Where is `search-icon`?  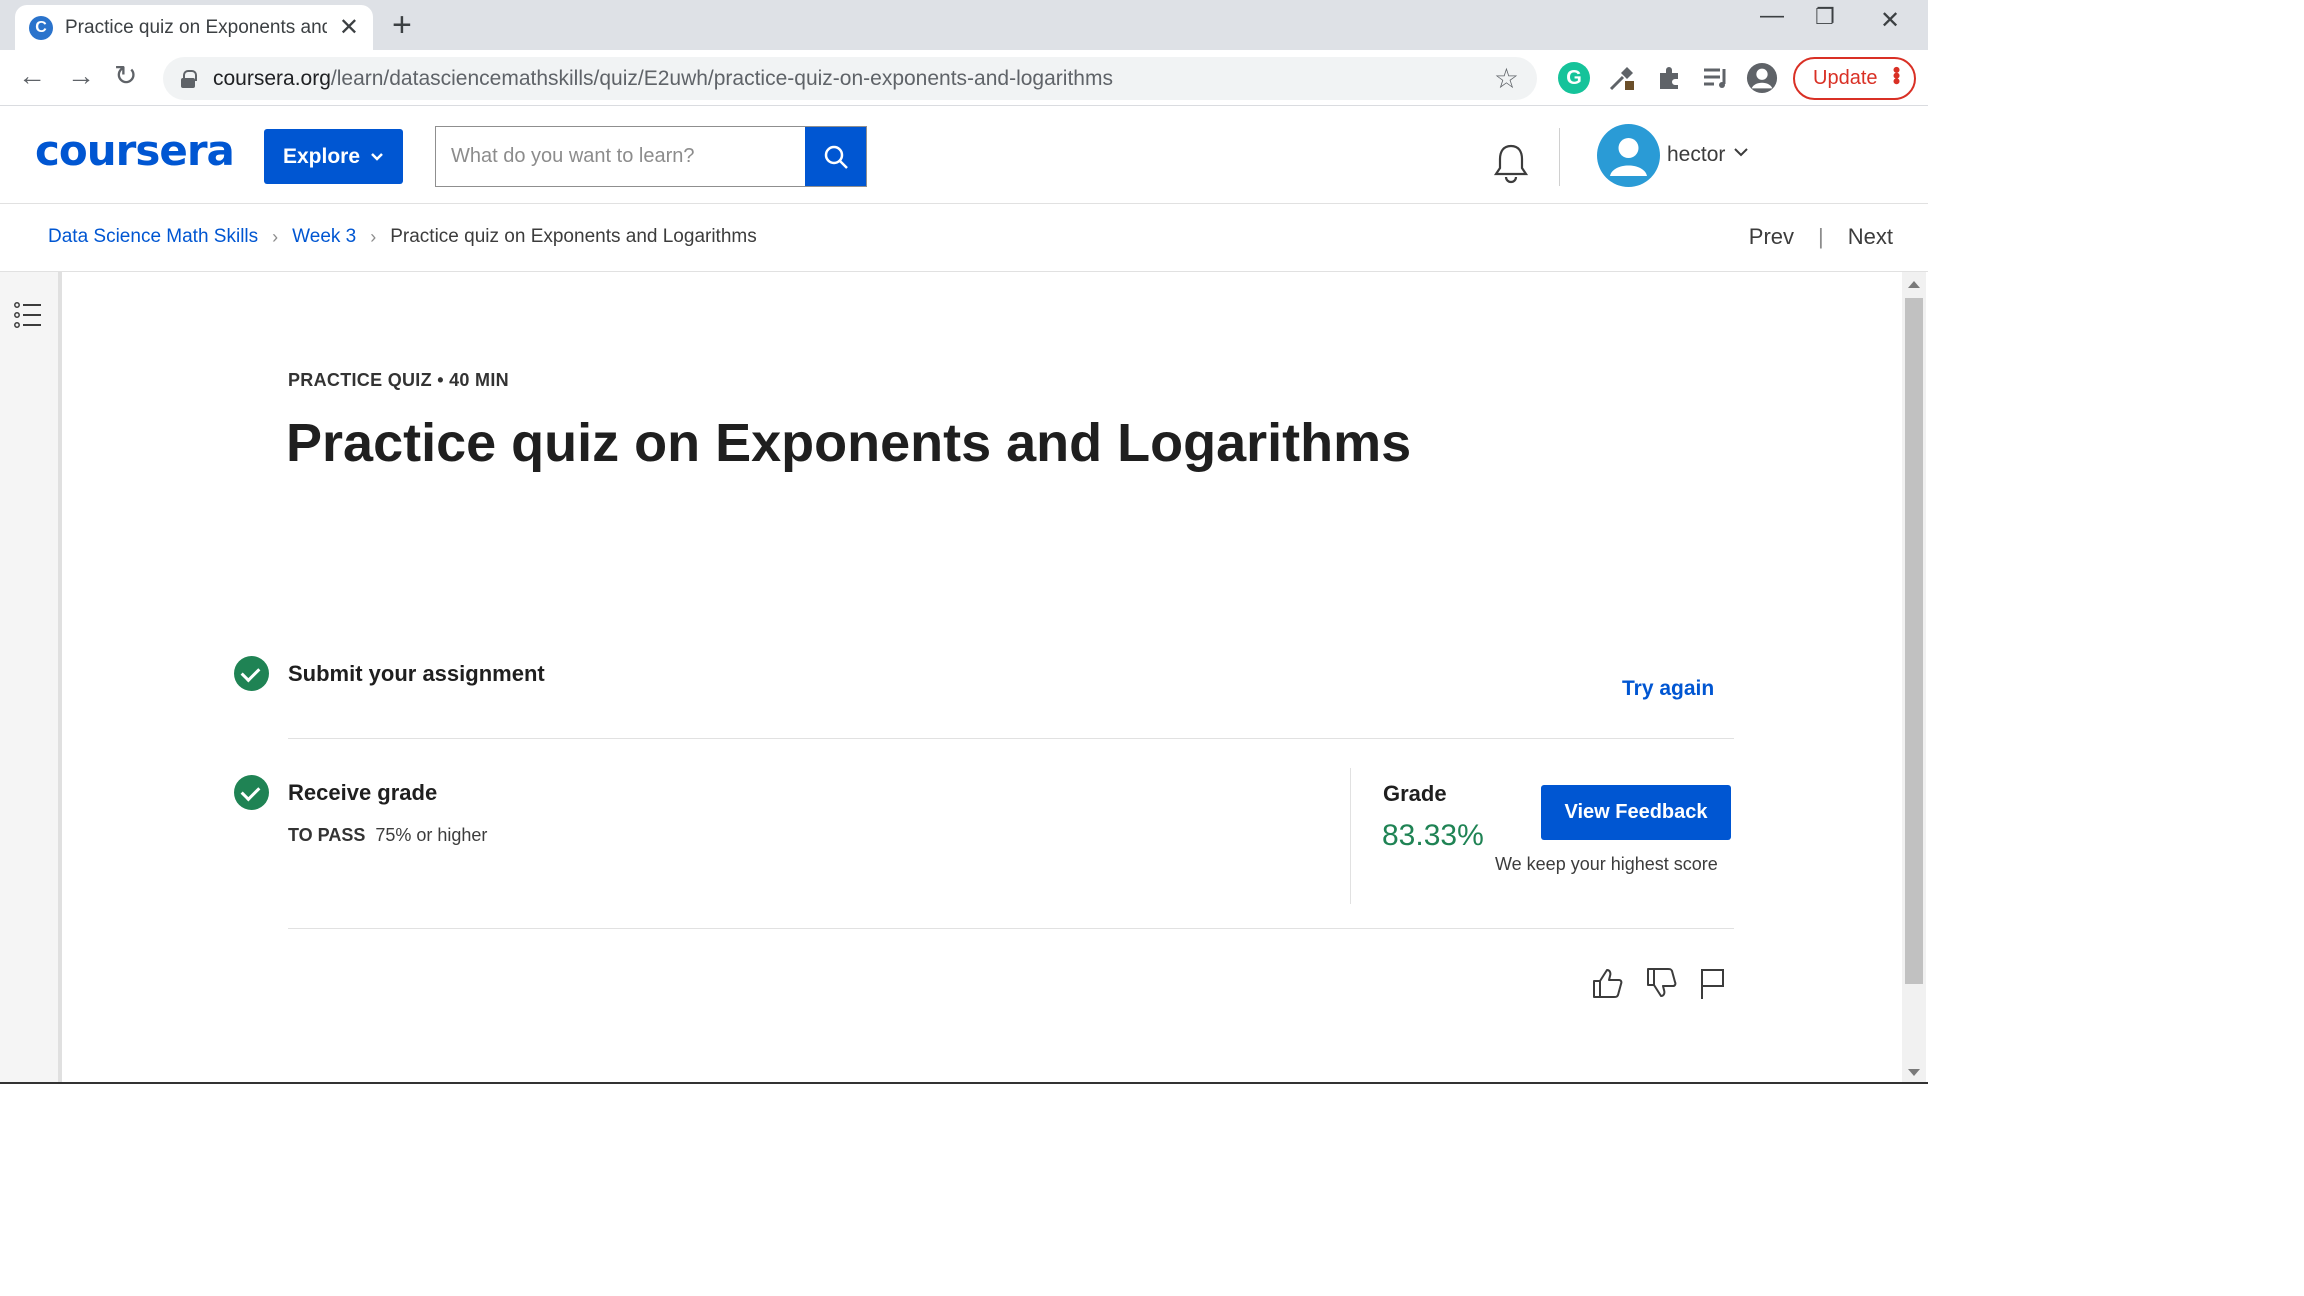
search-icon is located at coordinates (836, 157).